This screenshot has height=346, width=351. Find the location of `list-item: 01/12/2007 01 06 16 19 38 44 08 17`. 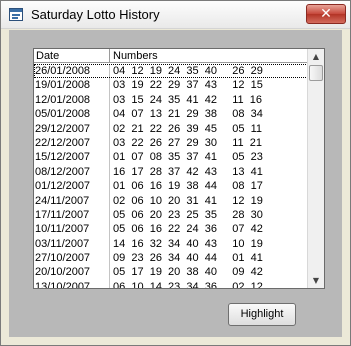

list-item: 01/12/2007 01 06 16 19 38 44 08 17 is located at coordinates (171, 186).